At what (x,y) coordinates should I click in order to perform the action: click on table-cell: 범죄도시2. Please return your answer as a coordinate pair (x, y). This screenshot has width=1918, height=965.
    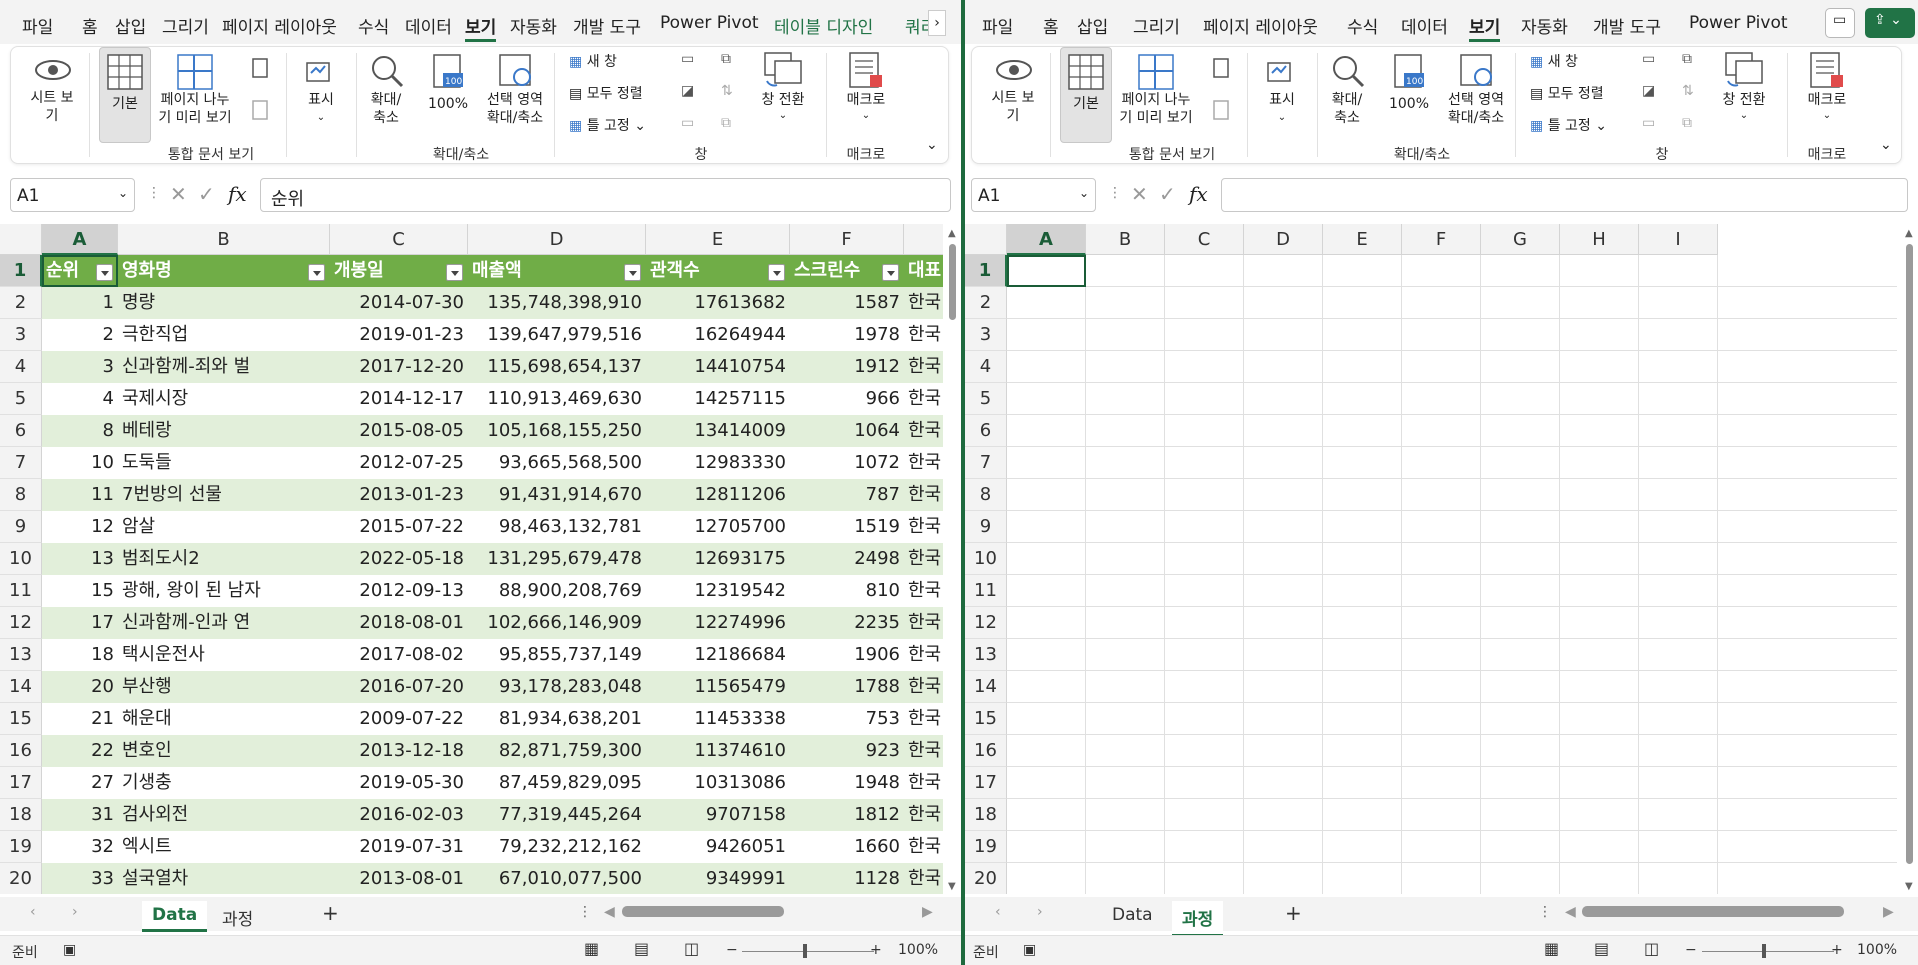
    Looking at the image, I should click on (224, 559).